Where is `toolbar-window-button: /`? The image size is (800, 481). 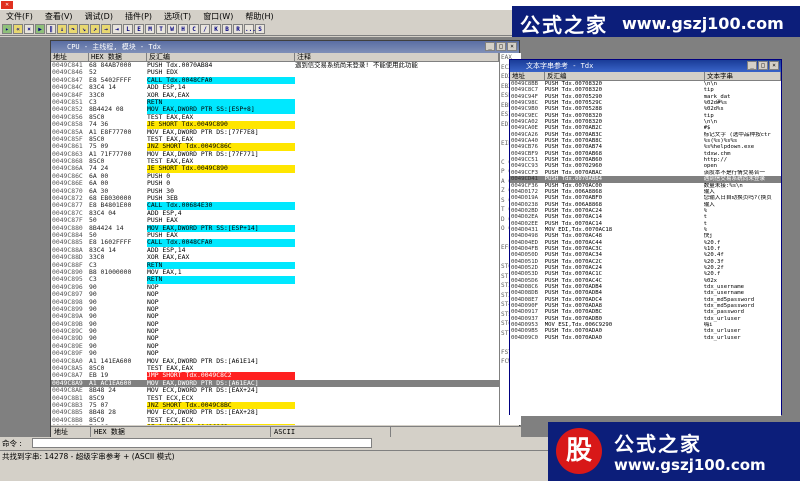
toolbar-window-button: / is located at coordinates (205, 28).